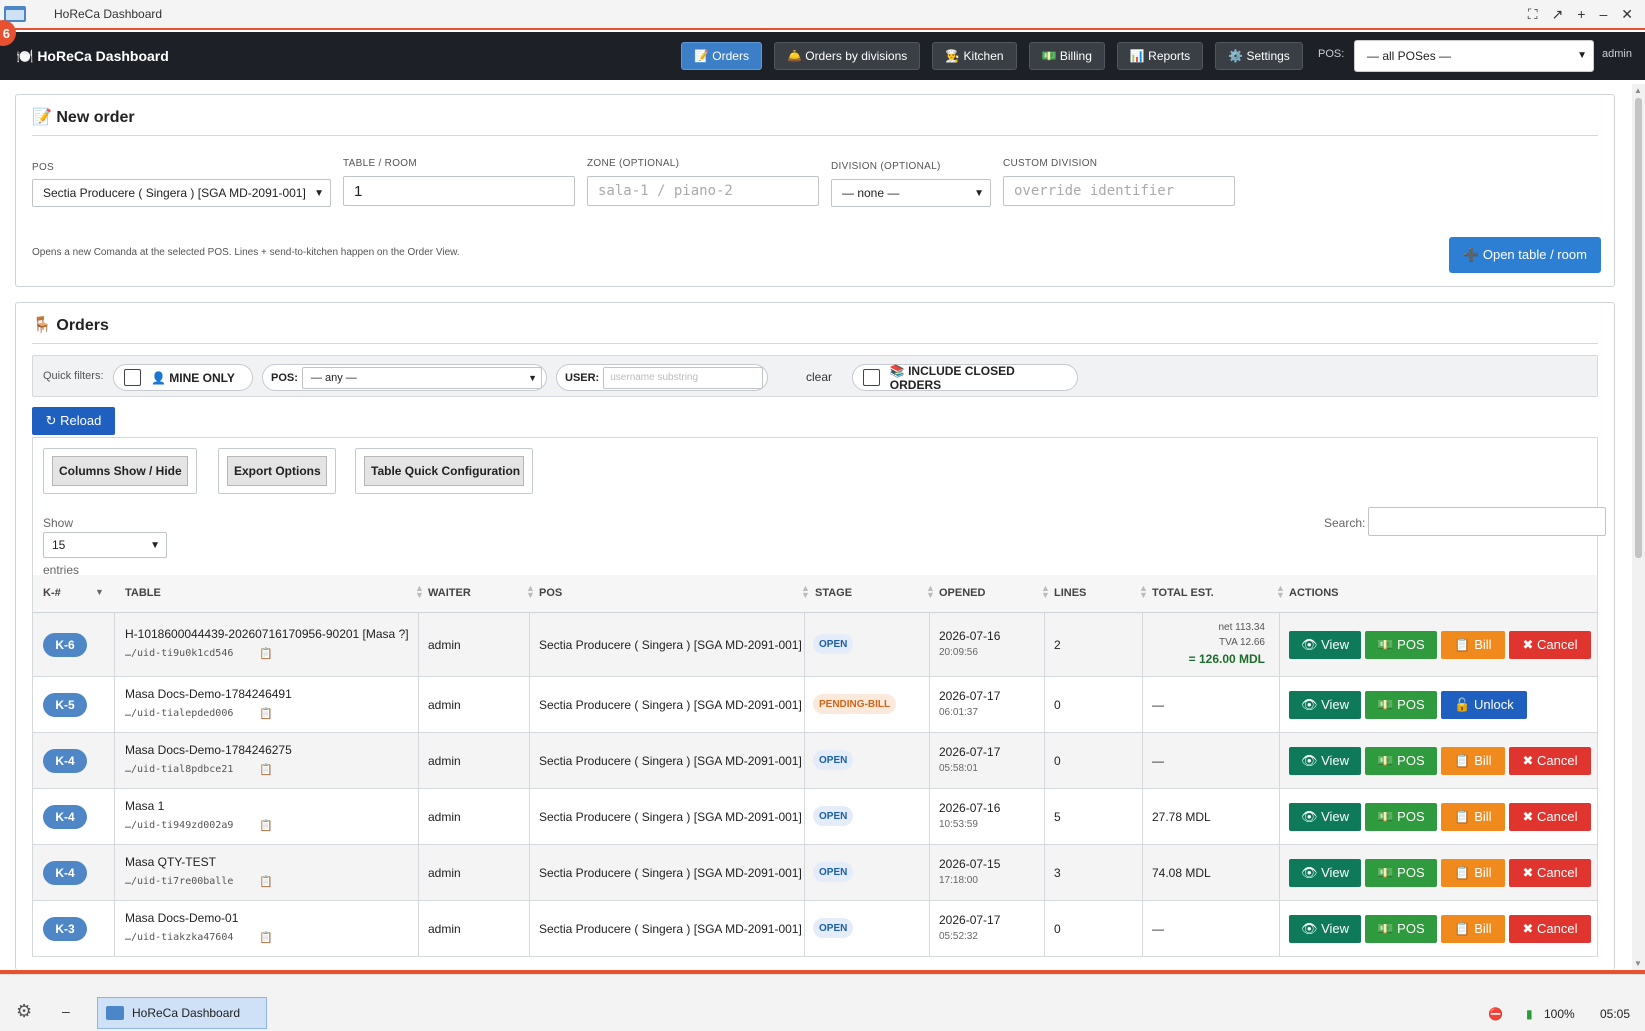  What do you see at coordinates (1057, 705) in the screenshot?
I see `line-count: 0` at bounding box center [1057, 705].